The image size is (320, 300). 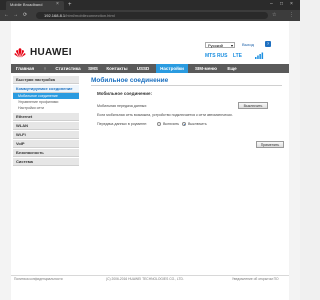 I want to click on nav-sms: SMS, so click(x=93, y=68).